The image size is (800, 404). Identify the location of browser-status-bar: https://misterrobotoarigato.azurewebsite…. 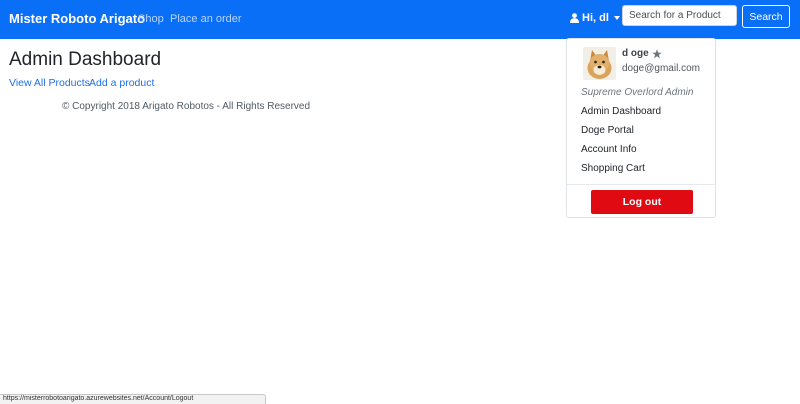
(133, 399).